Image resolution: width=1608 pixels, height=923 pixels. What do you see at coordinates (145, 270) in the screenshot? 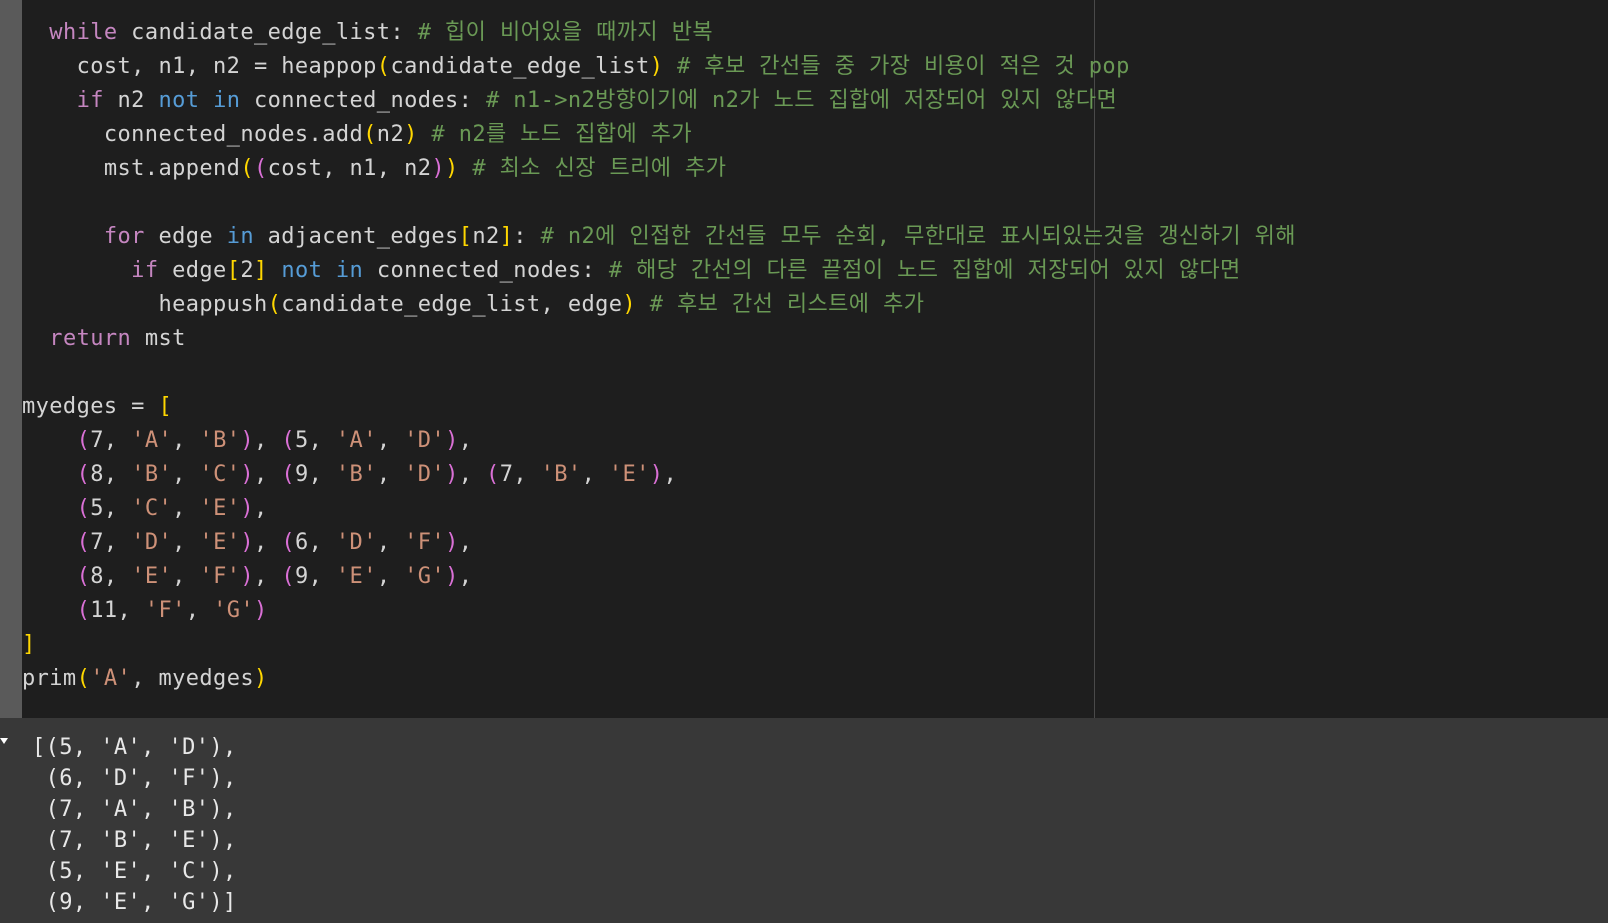
I see `code-token: if` at bounding box center [145, 270].